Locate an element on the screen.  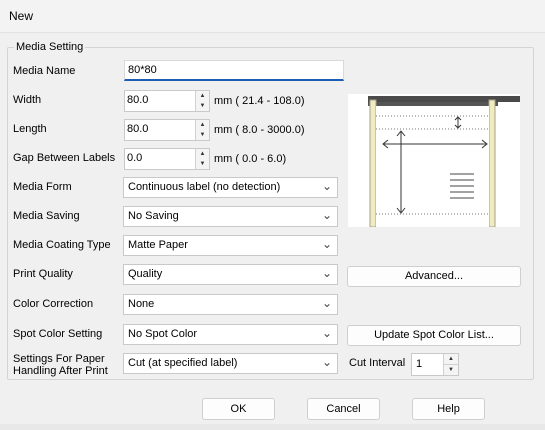
ok-button: OK is located at coordinates (238, 409).